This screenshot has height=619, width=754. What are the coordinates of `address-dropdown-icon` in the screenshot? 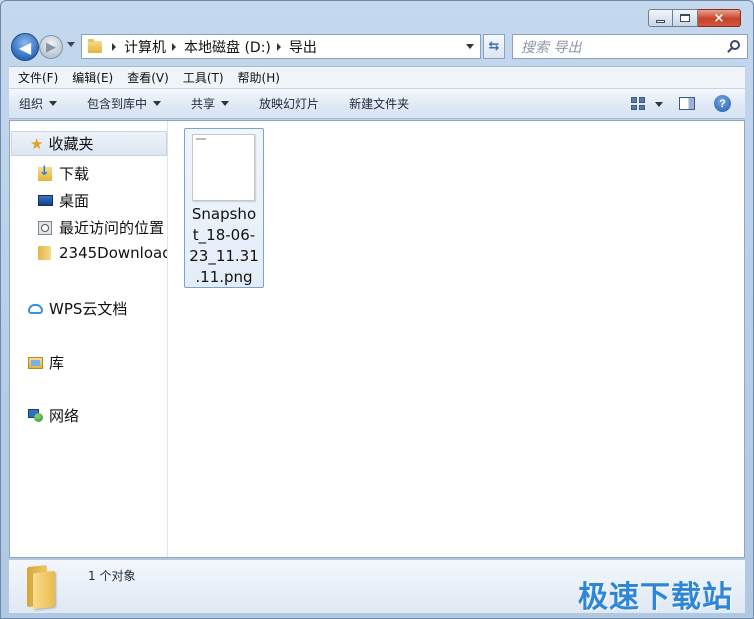 It's located at (470, 46).